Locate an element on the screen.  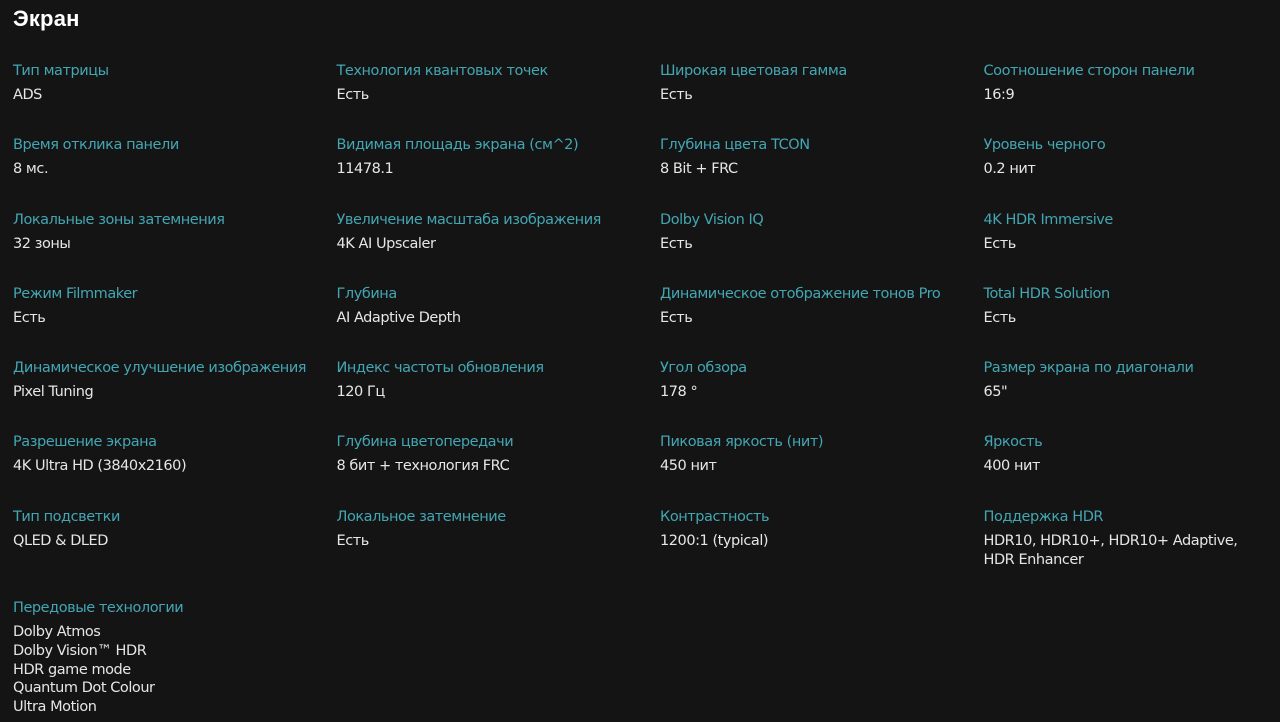
spec-value: 4K AI Upscaler is located at coordinates (386, 243).